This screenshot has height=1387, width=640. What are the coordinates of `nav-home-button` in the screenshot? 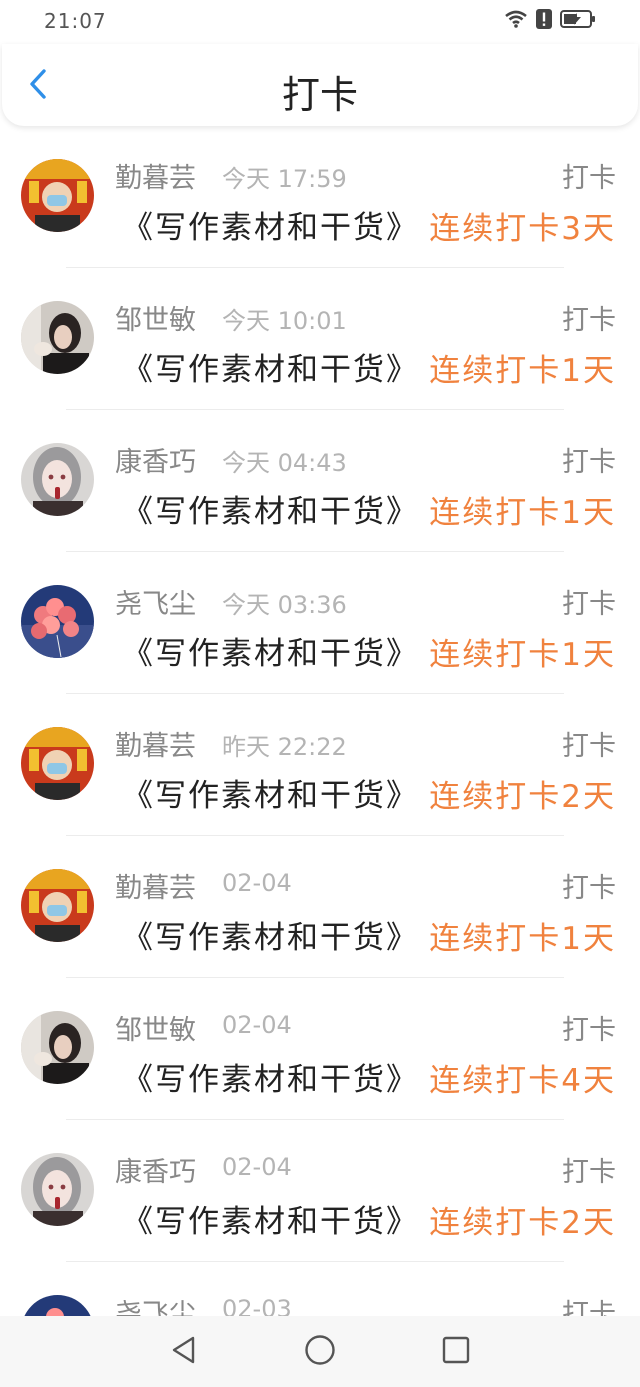 It's located at (320, 1352).